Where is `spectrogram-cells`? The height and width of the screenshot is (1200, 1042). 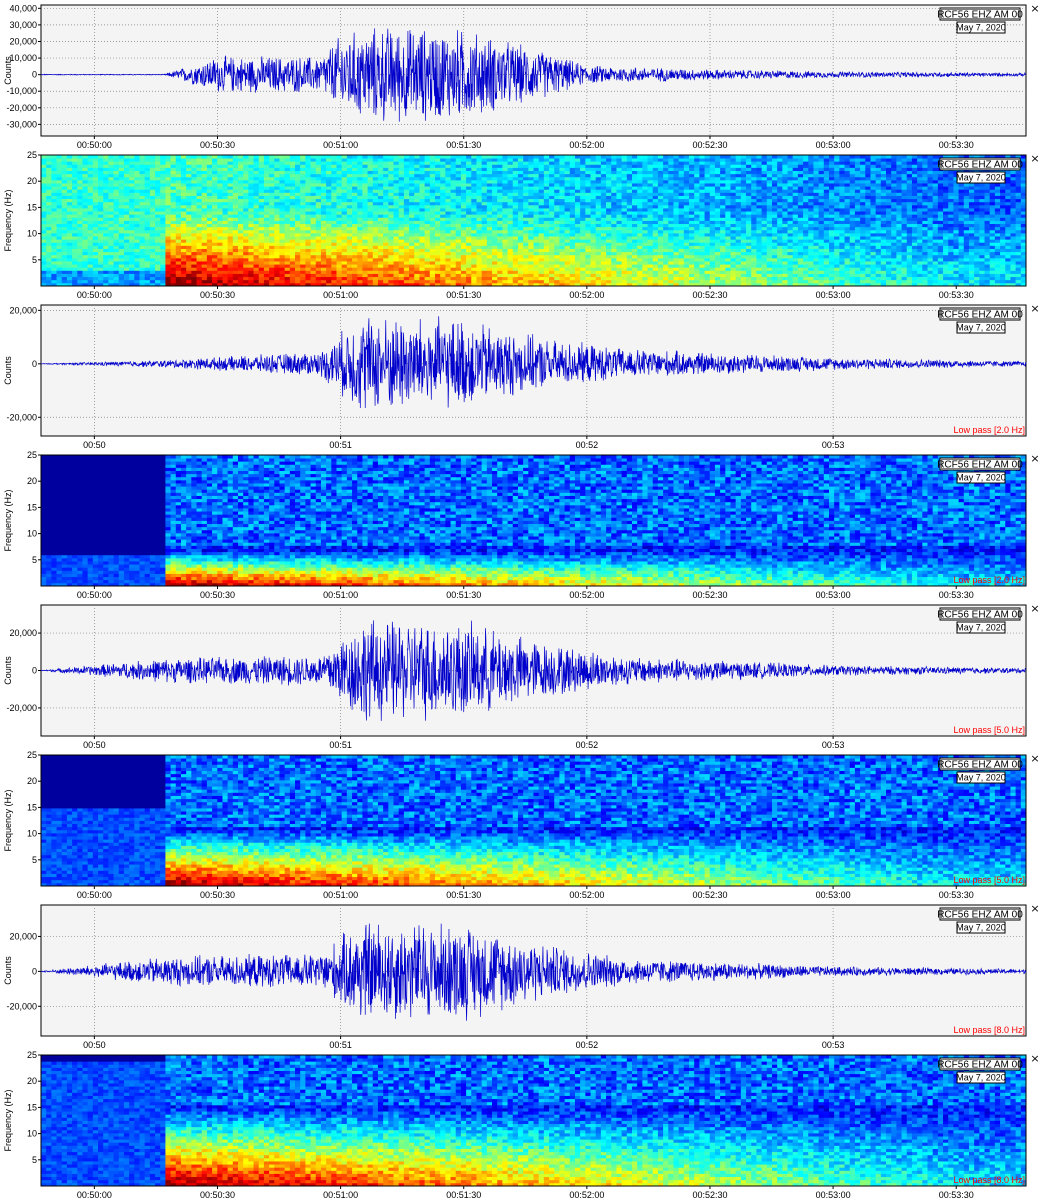
spectrogram-cells is located at coordinates (534, 1121).